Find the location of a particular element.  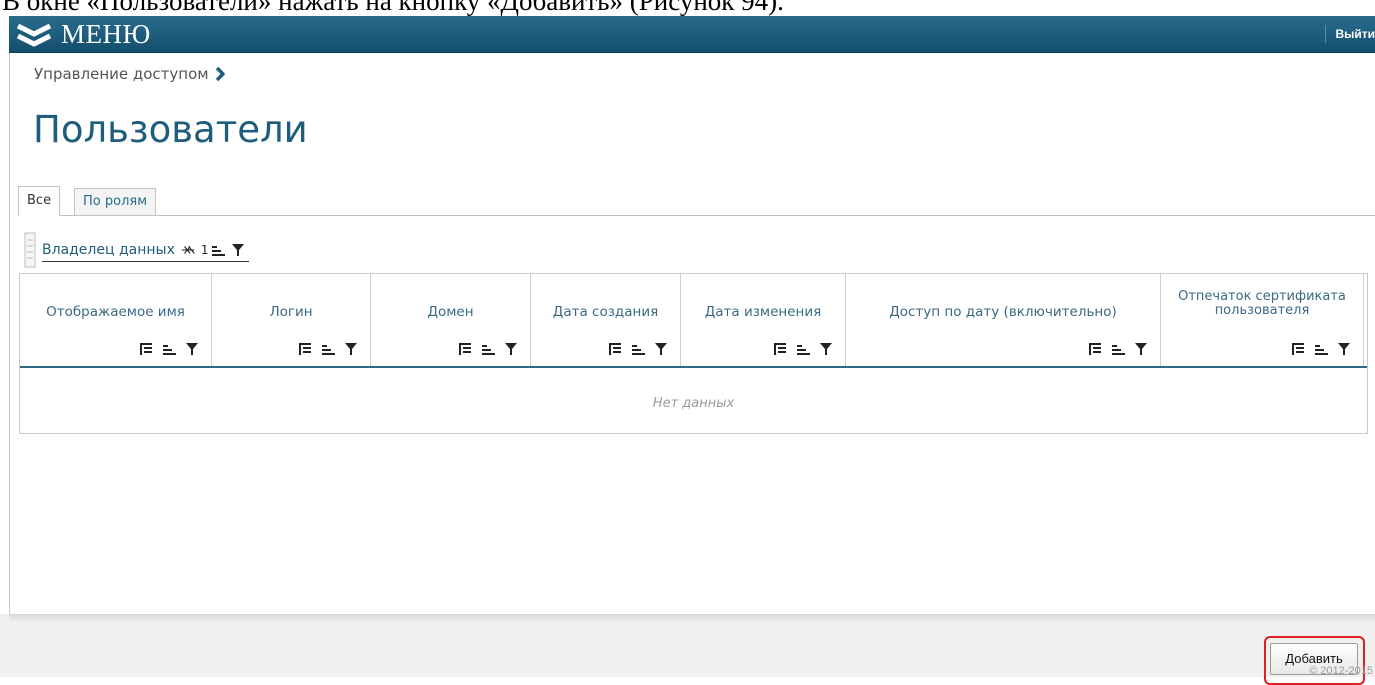

column-modified-date: Дата изменения is located at coordinates (763, 320).